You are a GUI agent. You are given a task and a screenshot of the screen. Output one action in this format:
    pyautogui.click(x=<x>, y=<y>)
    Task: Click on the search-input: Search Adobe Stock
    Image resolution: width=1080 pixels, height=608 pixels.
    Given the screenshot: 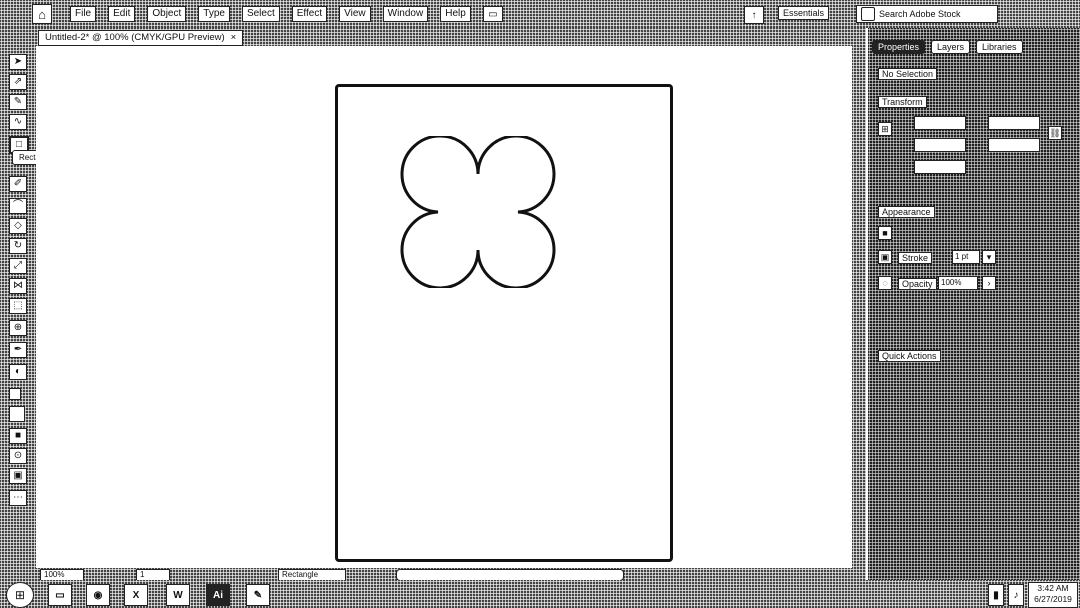 What is the action you would take?
    pyautogui.click(x=927, y=14)
    